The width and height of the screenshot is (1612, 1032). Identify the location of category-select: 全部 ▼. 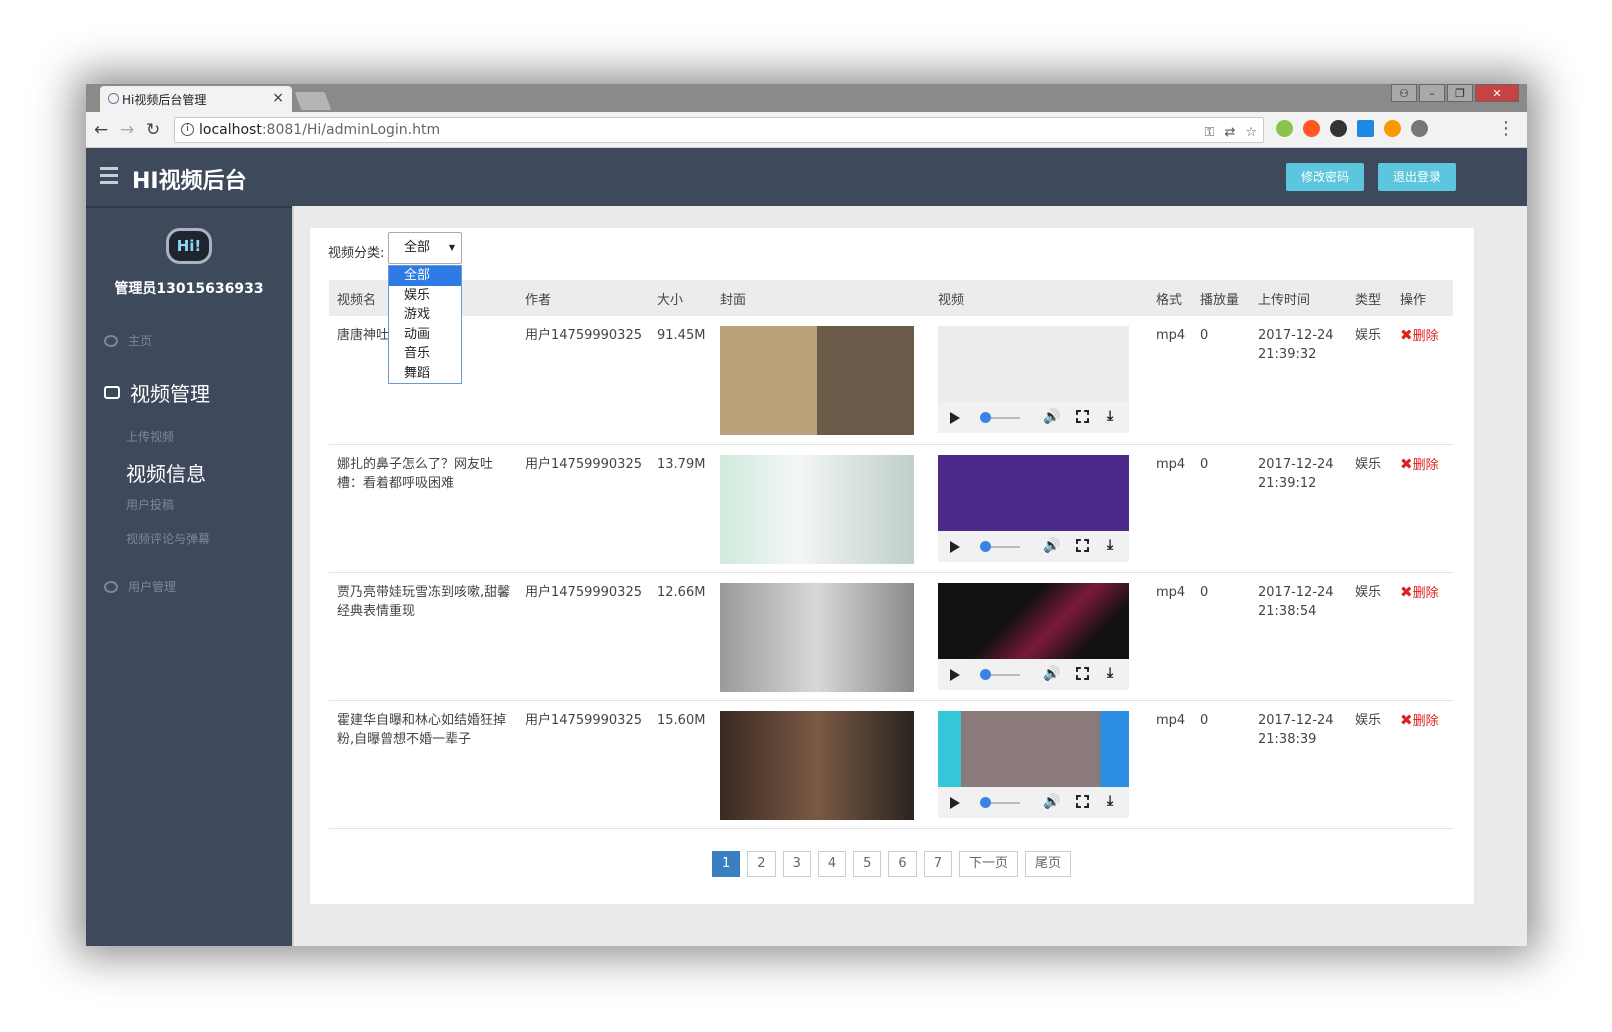
(425, 248).